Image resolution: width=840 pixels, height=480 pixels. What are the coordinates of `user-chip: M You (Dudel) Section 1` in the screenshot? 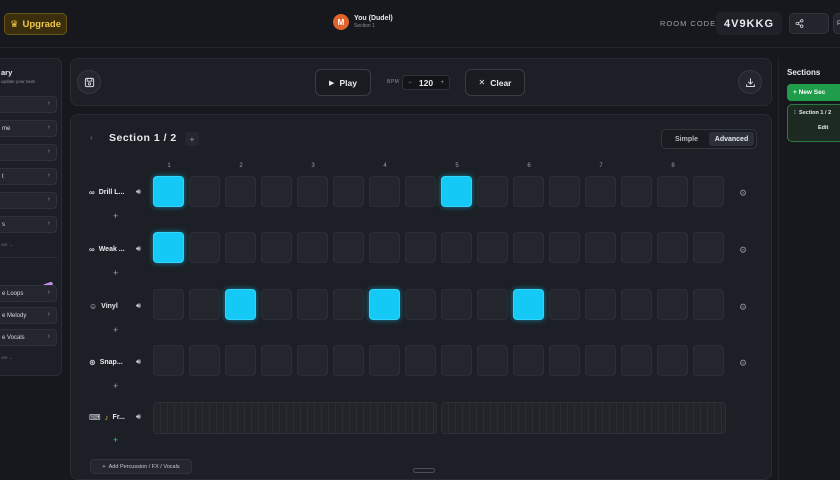 It's located at (363, 22).